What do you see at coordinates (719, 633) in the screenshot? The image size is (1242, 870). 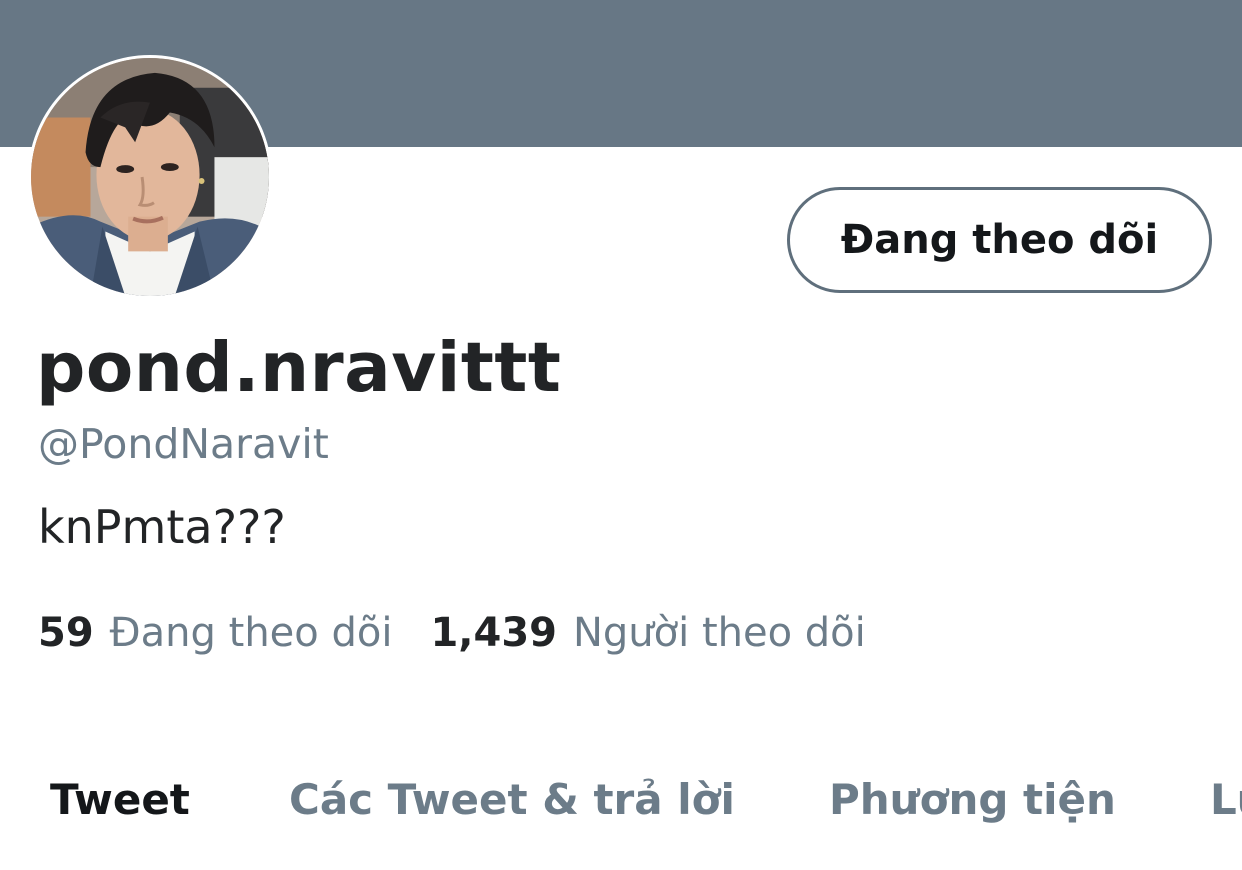 I see `followers-label: Người theo dõi` at bounding box center [719, 633].